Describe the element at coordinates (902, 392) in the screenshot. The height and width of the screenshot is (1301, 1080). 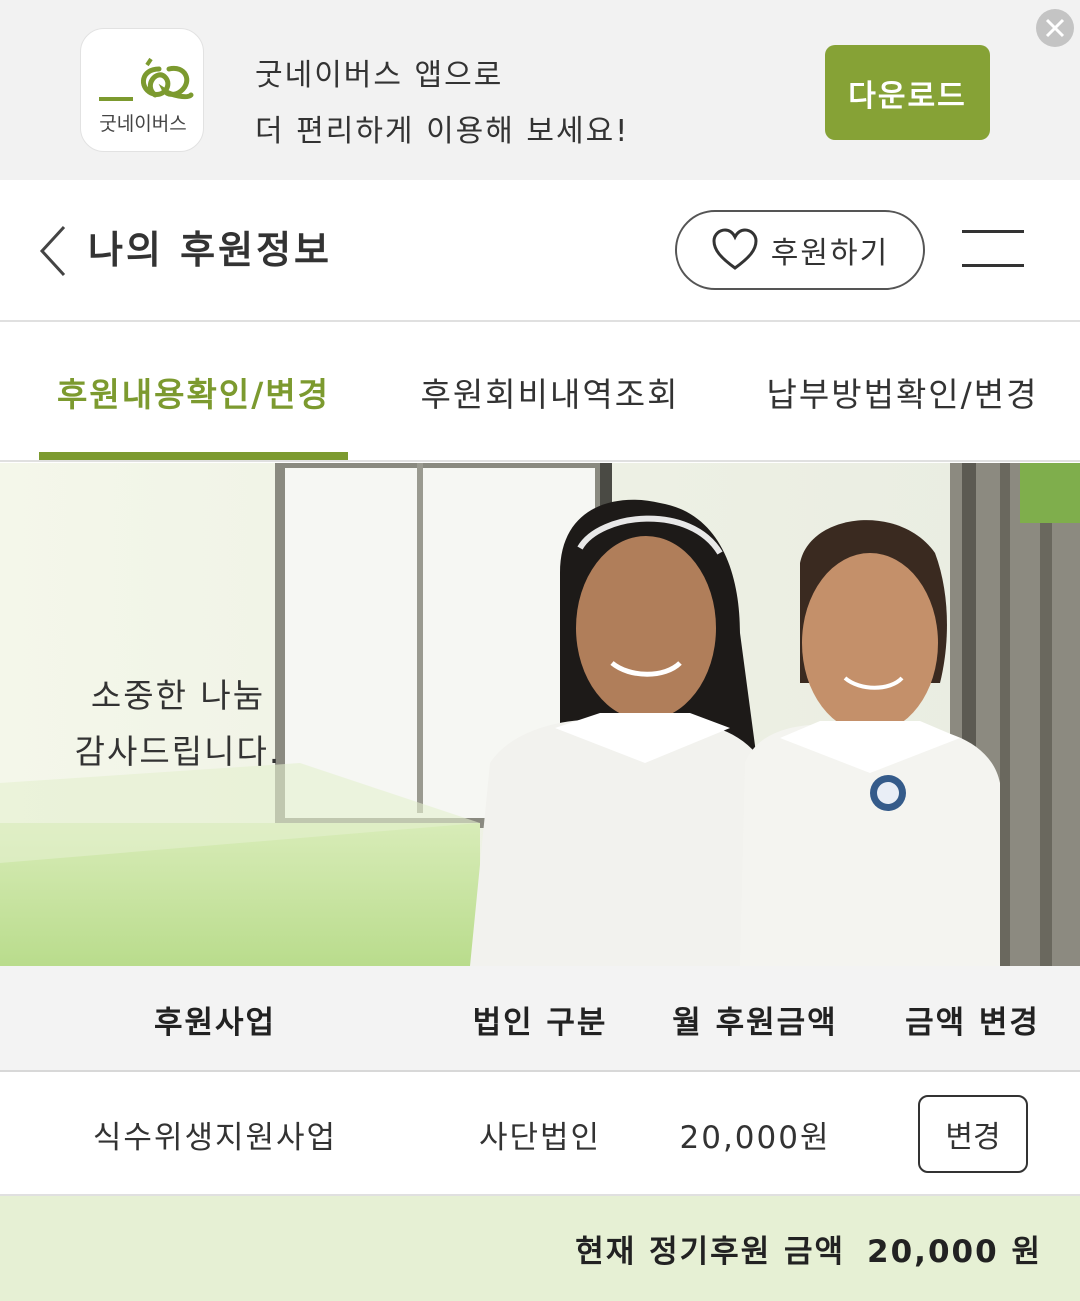
I see `tab-payment-method: 납부방법확인/변경` at that location.